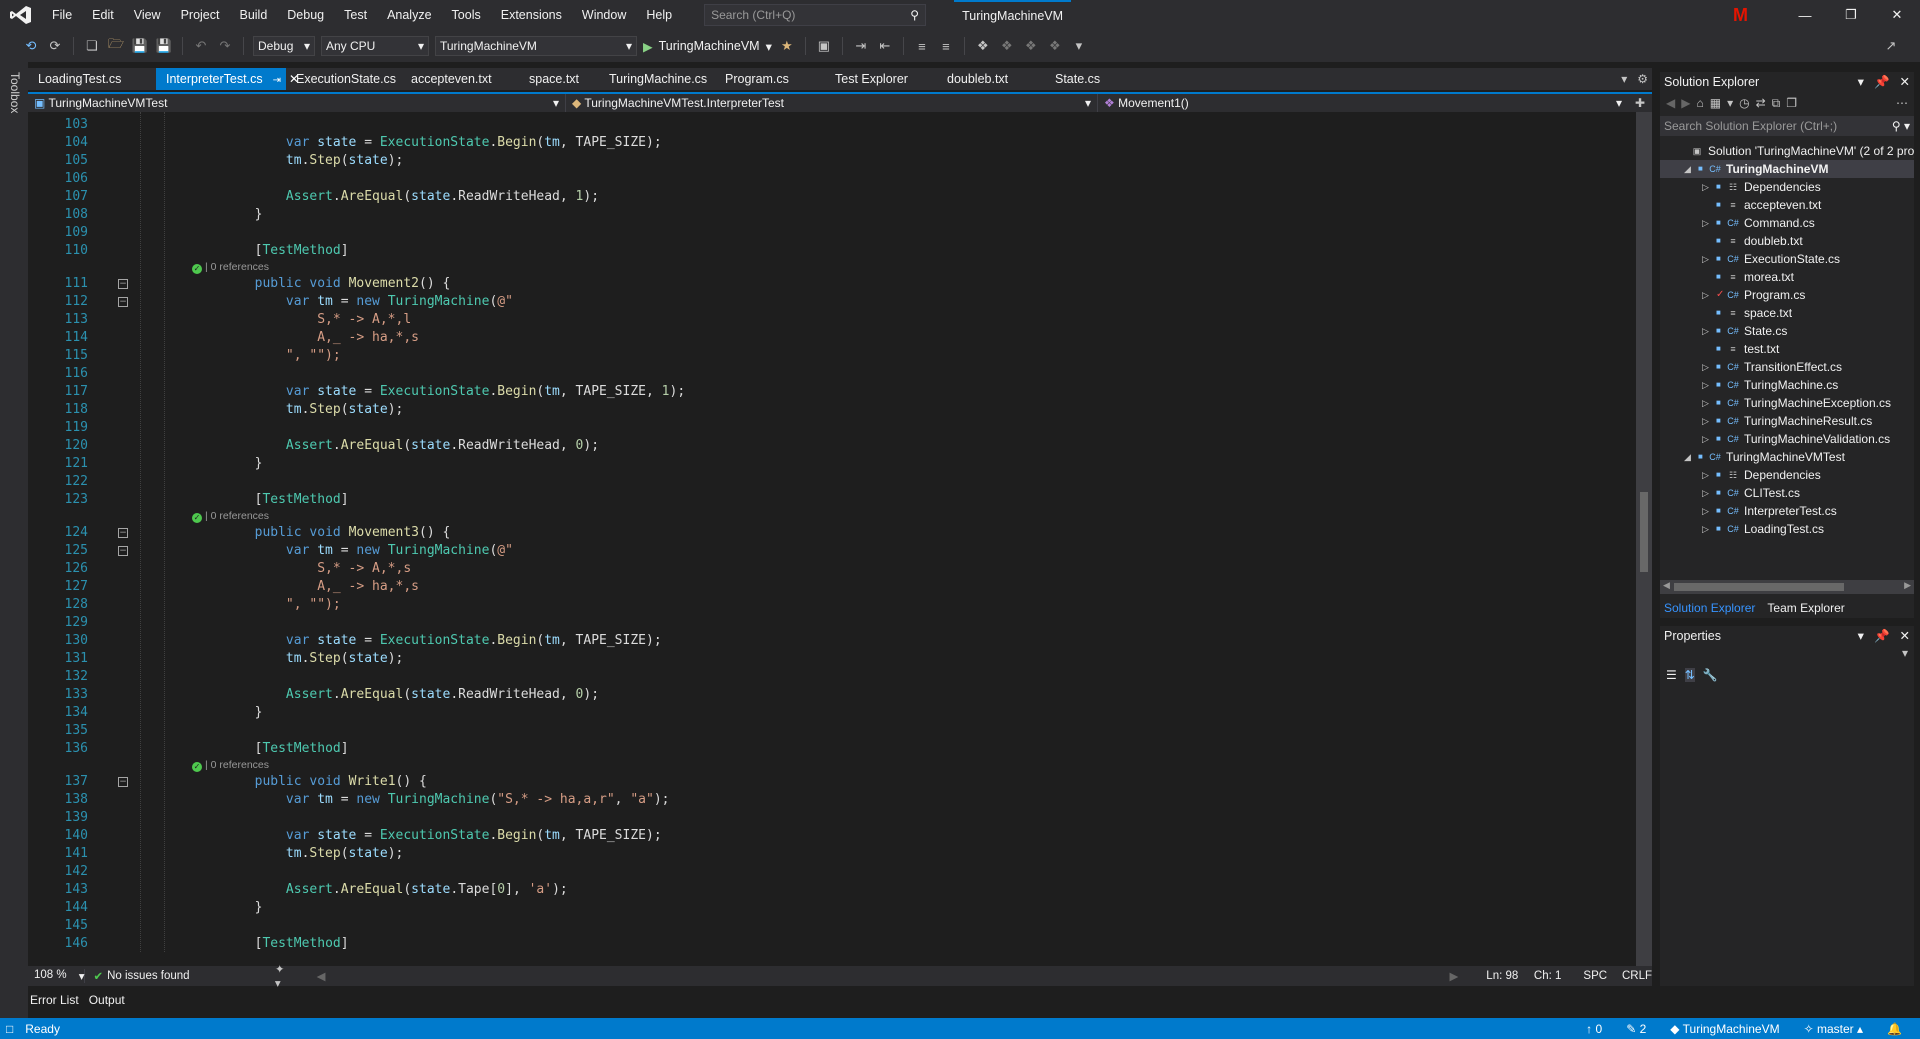  What do you see at coordinates (1787, 295) in the screenshot?
I see `tree-item: ▷ C# ✓ Program.cs` at bounding box center [1787, 295].